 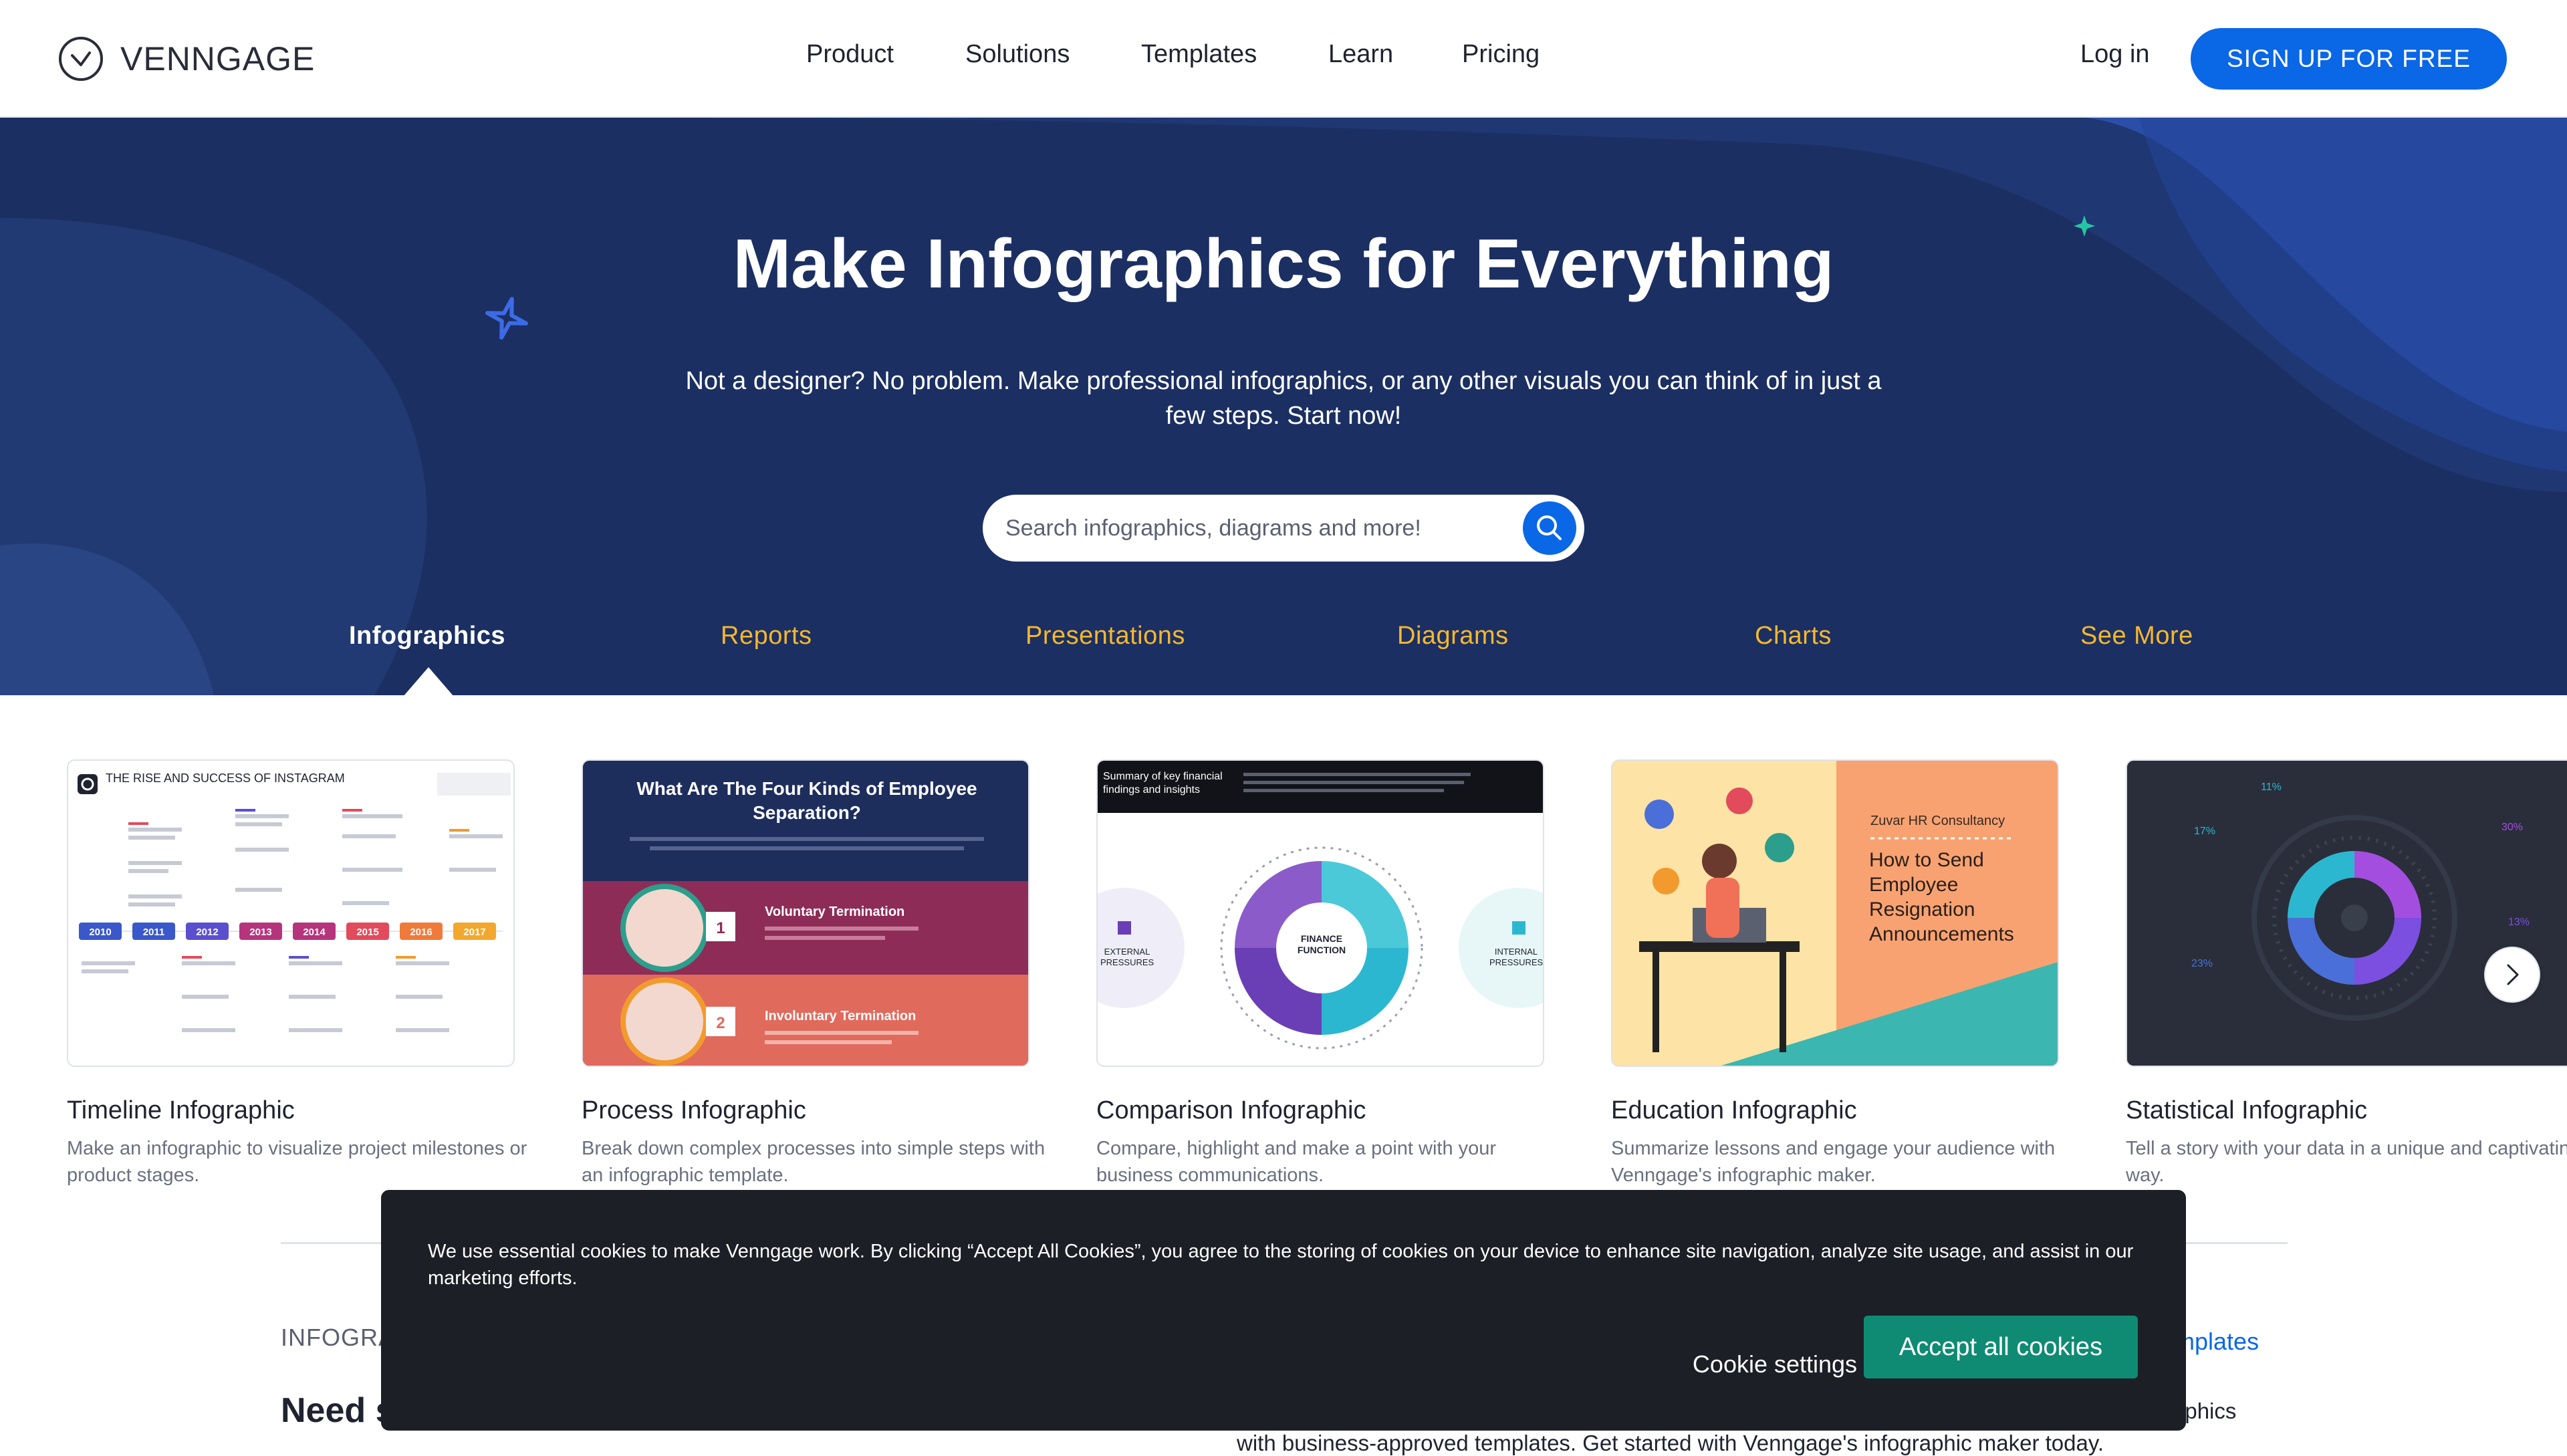 What do you see at coordinates (2115, 54) in the screenshot?
I see `login-link: Log in` at bounding box center [2115, 54].